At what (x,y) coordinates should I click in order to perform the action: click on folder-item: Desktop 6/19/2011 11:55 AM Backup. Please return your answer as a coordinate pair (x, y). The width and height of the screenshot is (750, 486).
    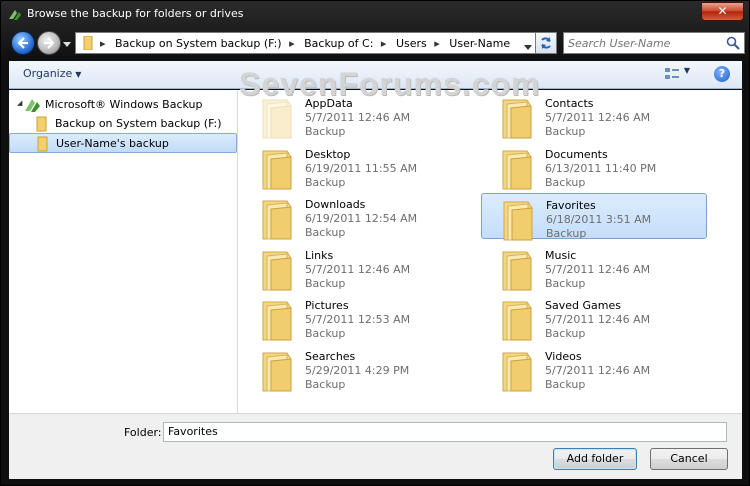
    Looking at the image, I should click on (354, 166).